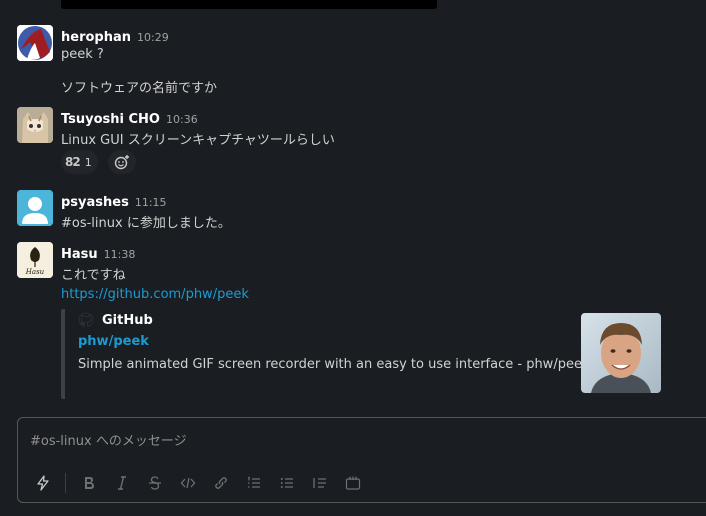  What do you see at coordinates (82, 54) in the screenshot?
I see `message-text: peek ?` at bounding box center [82, 54].